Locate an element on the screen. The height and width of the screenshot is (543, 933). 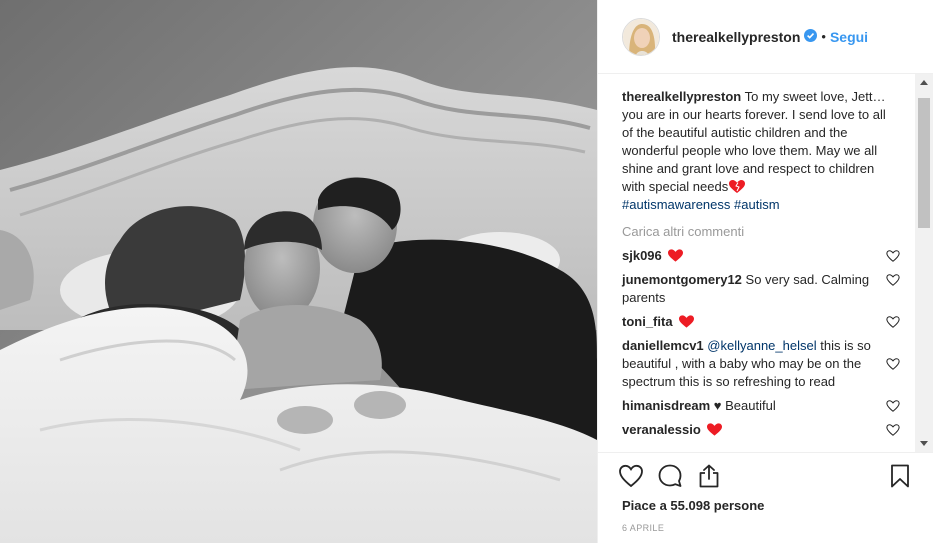
scroll-down-arrow is located at coordinates (924, 443).